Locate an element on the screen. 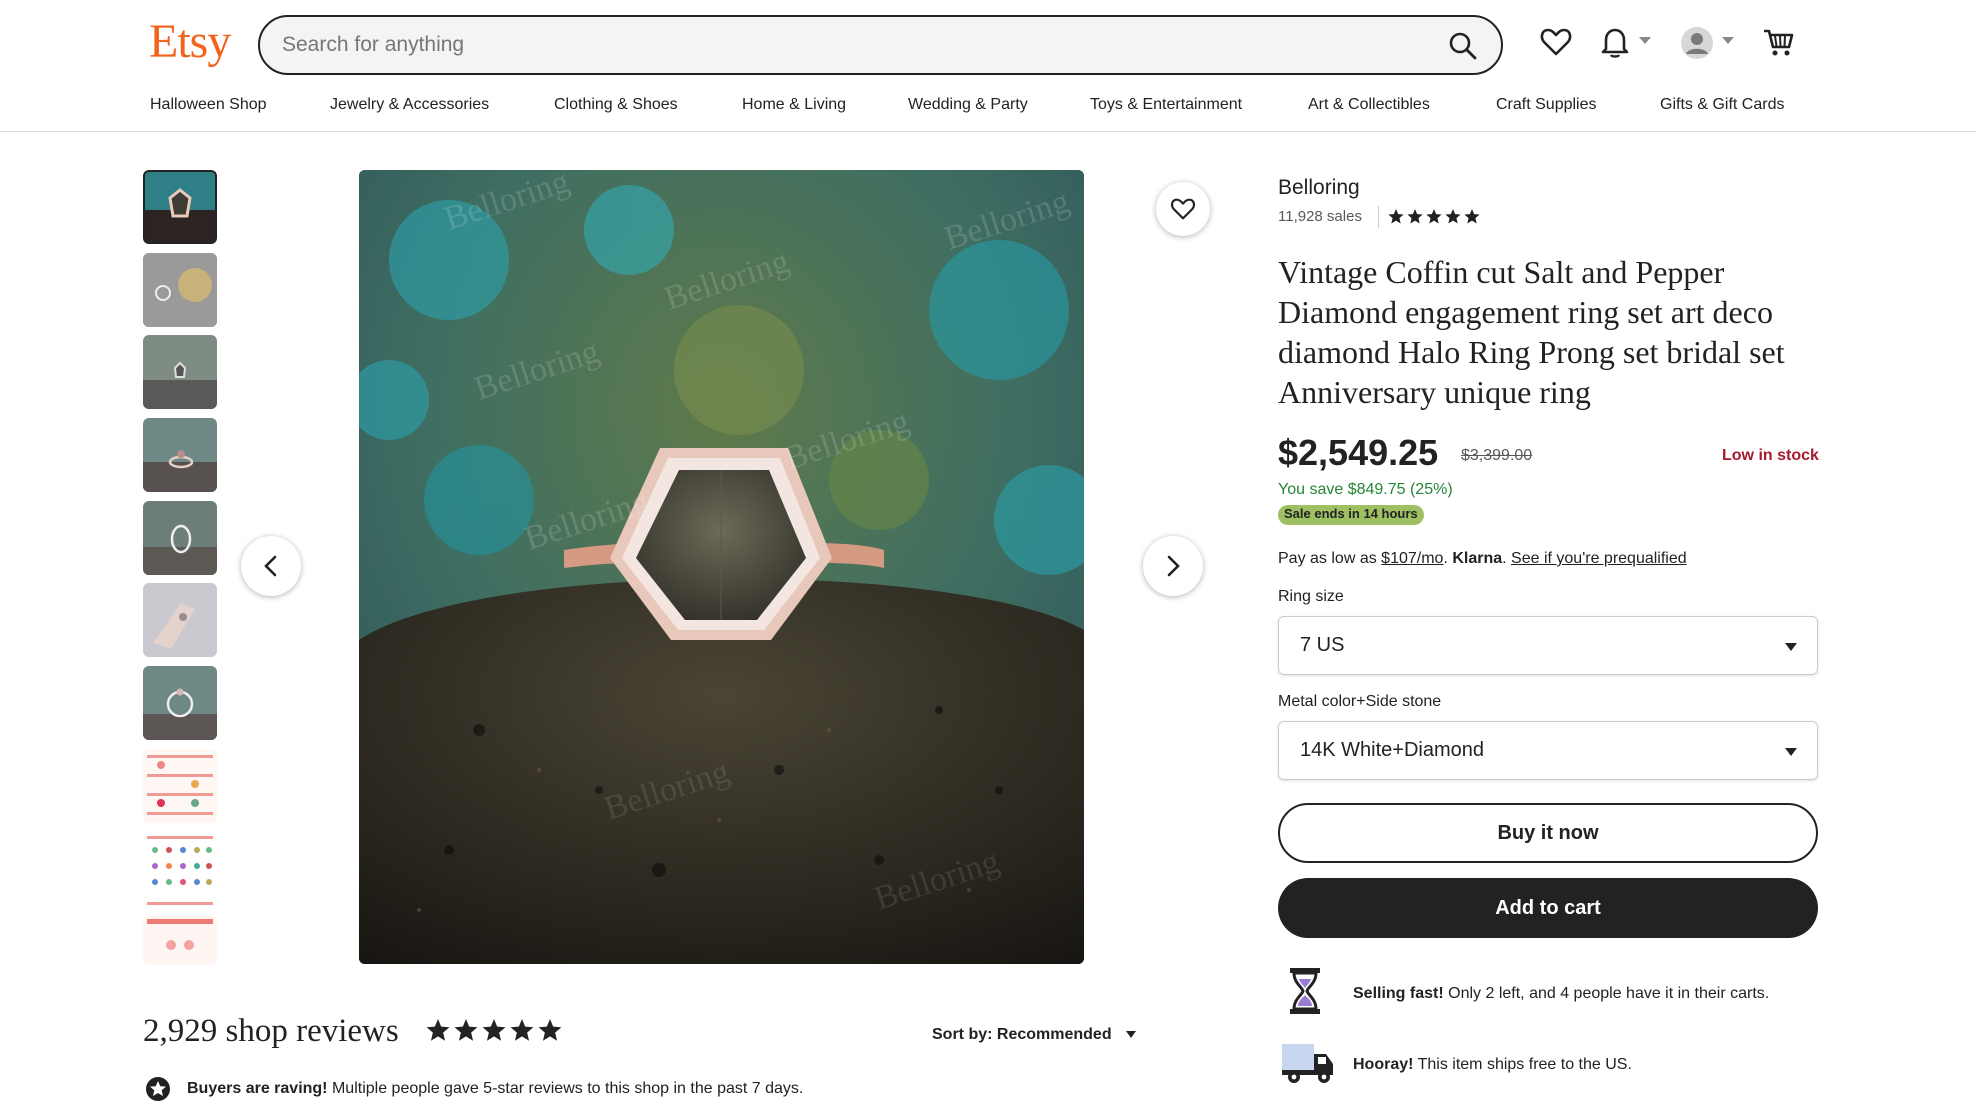  category-link: Home & Living is located at coordinates (794, 105).